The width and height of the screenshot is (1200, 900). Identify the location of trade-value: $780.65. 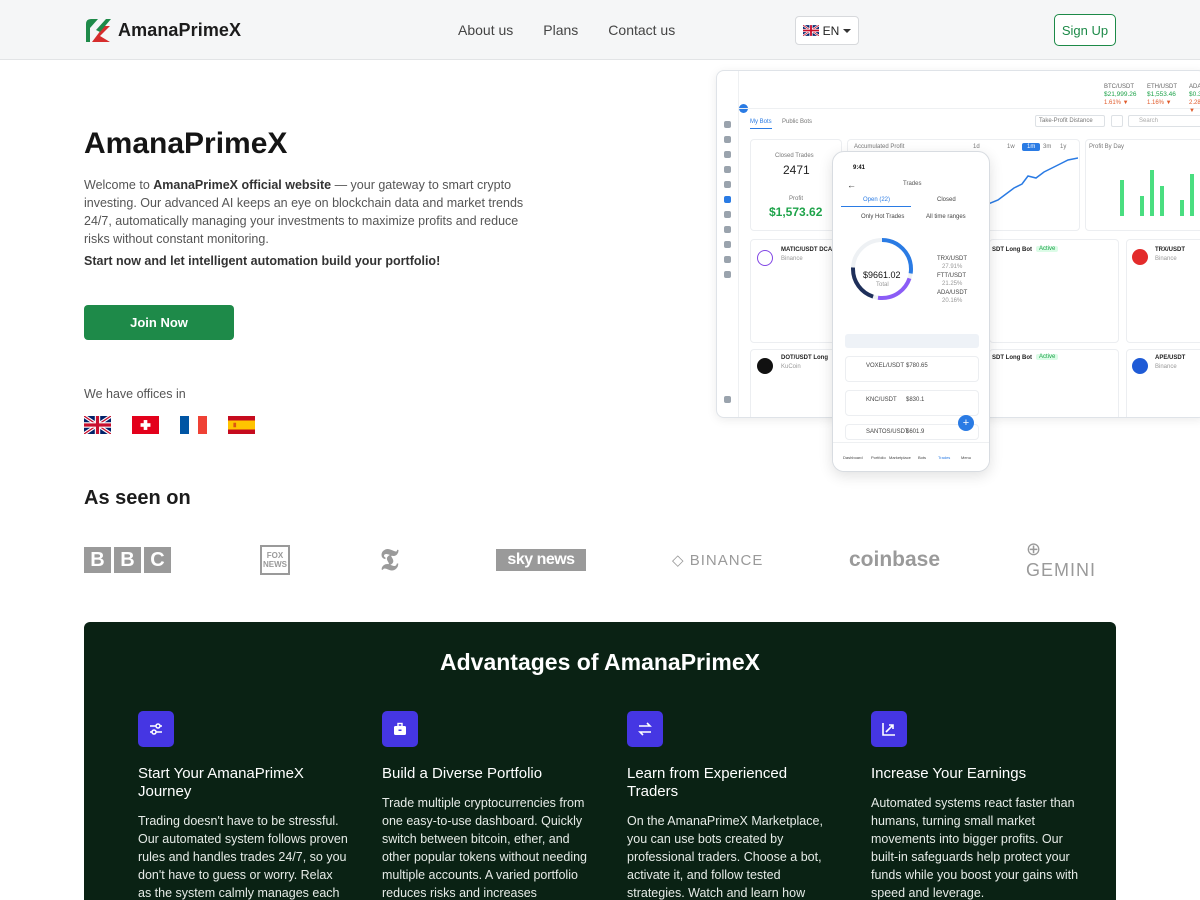
(917, 366).